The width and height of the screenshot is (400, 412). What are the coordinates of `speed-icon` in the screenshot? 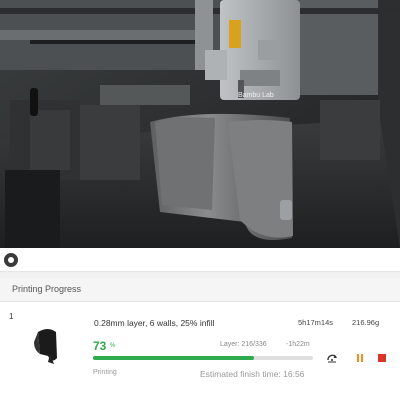 It's located at (332, 358).